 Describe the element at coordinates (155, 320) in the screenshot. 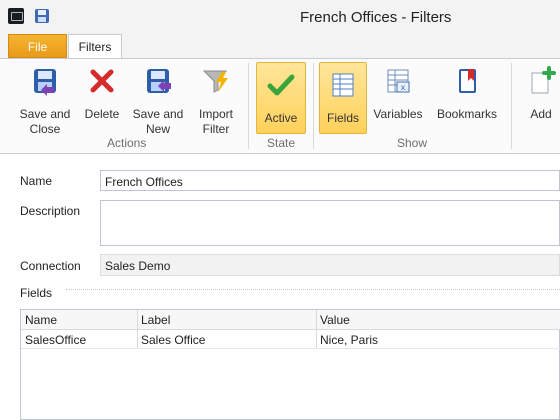

I see `column-header-label: Label` at that location.